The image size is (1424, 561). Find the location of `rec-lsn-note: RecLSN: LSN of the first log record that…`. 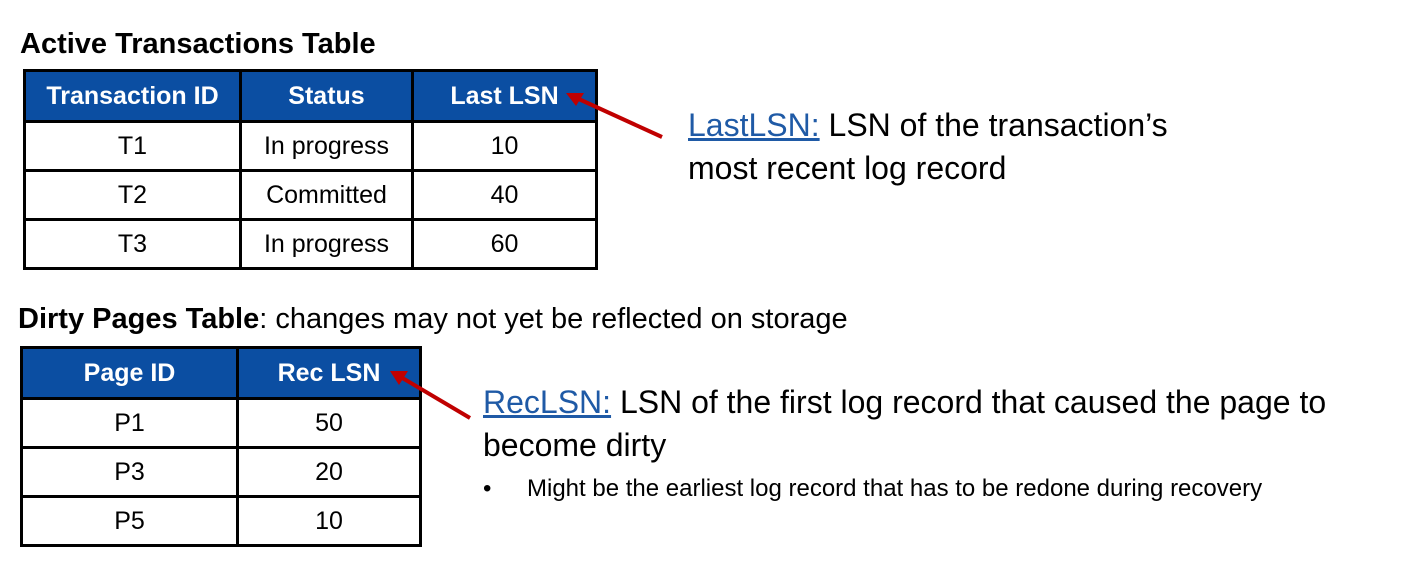

rec-lsn-note: RecLSN: LSN of the first log record that… is located at coordinates (904, 424).